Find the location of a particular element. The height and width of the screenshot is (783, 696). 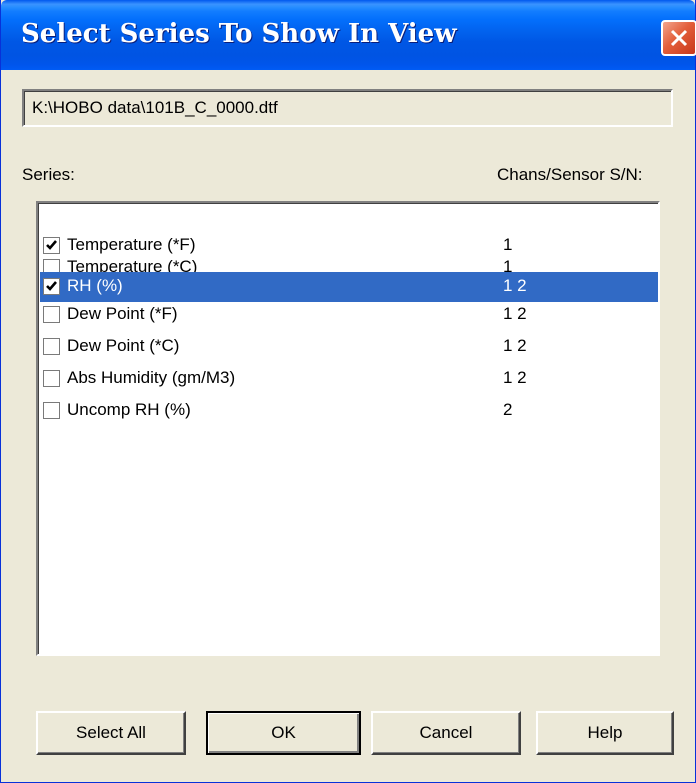

title-bar: Select Series To Show In View is located at coordinates (348, 35).